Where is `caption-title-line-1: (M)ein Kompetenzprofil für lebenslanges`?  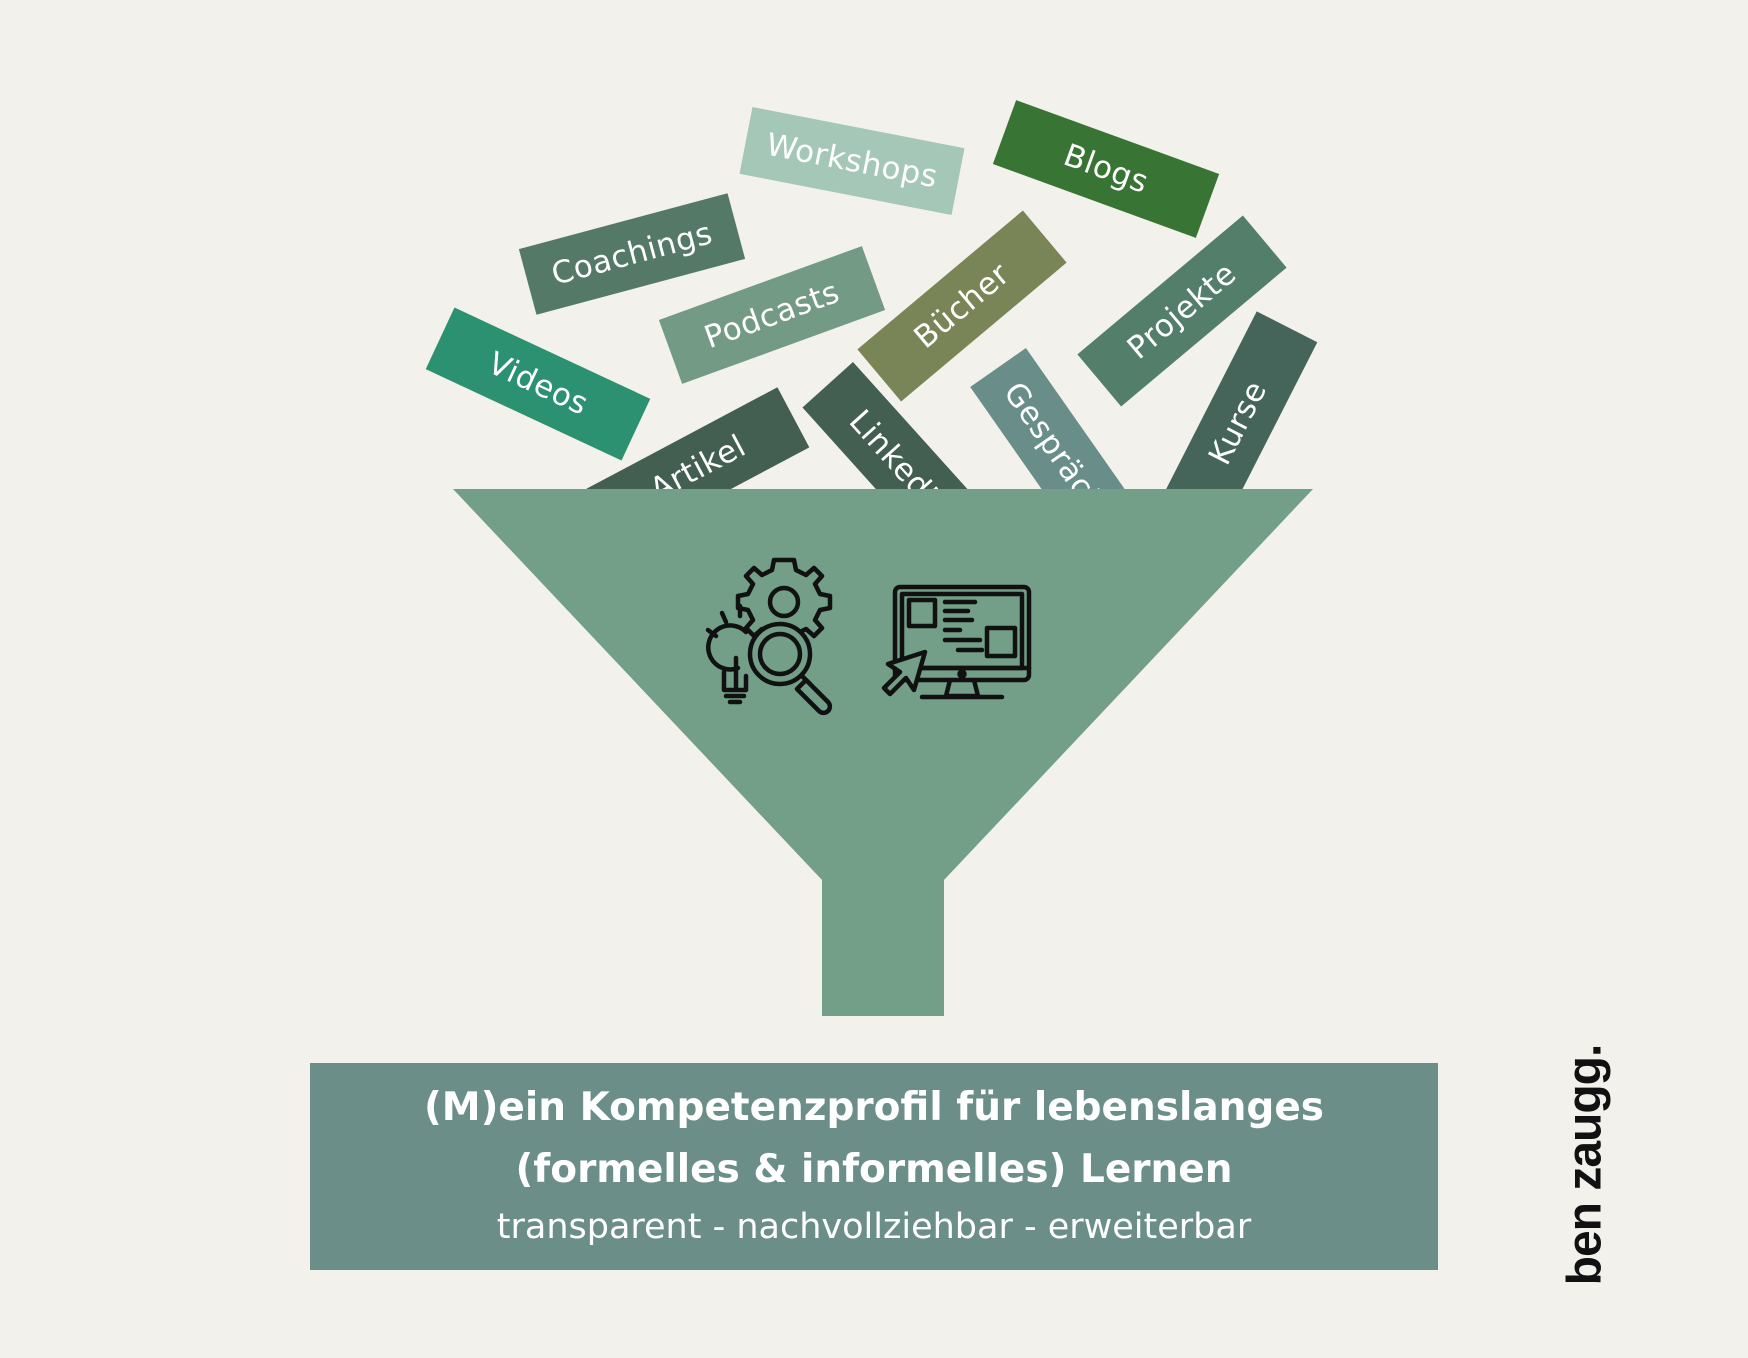
caption-title-line-1: (M)ein Kompetenzprofil für lebenslanges is located at coordinates (874, 1107).